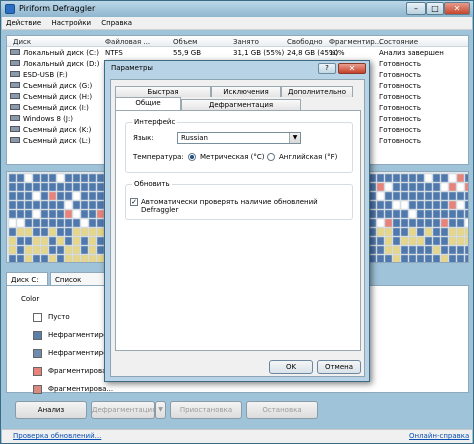  Describe the element at coordinates (271, 157) in the screenshot. I see `fahrenheit-radio` at that location.